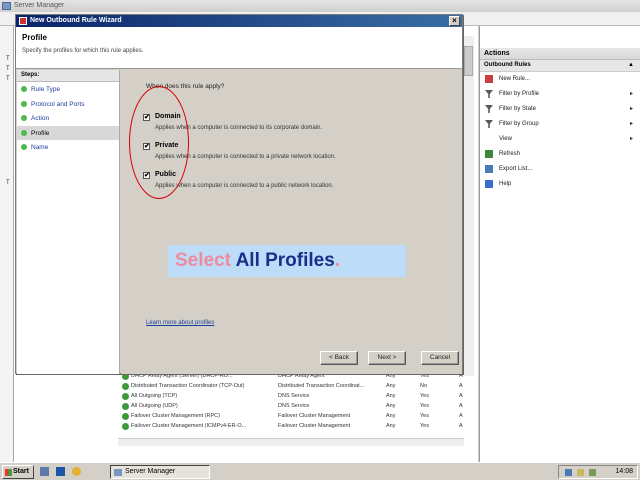  Describe the element at coordinates (518, 109) in the screenshot. I see `action-label: Filter by State` at that location.